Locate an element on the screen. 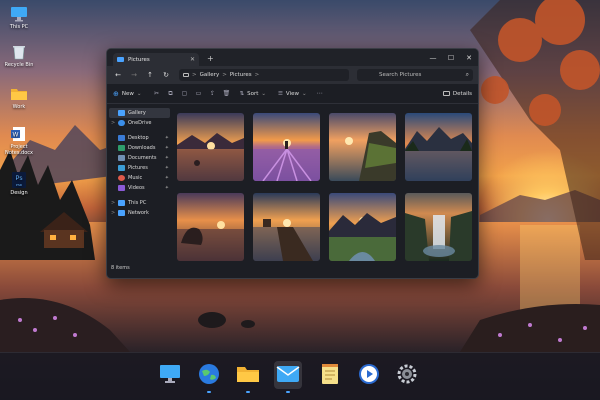 The image size is (600, 400). delete-icon: 🗑 is located at coordinates (226, 94).